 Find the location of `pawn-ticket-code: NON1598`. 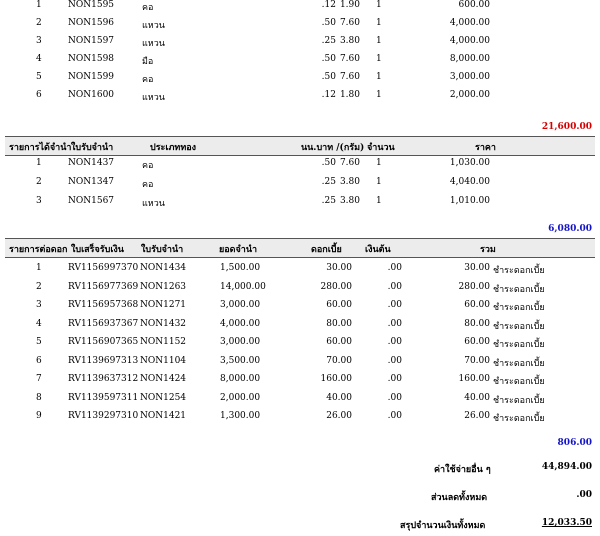

pawn-ticket-code: NON1598 is located at coordinates (91, 59).